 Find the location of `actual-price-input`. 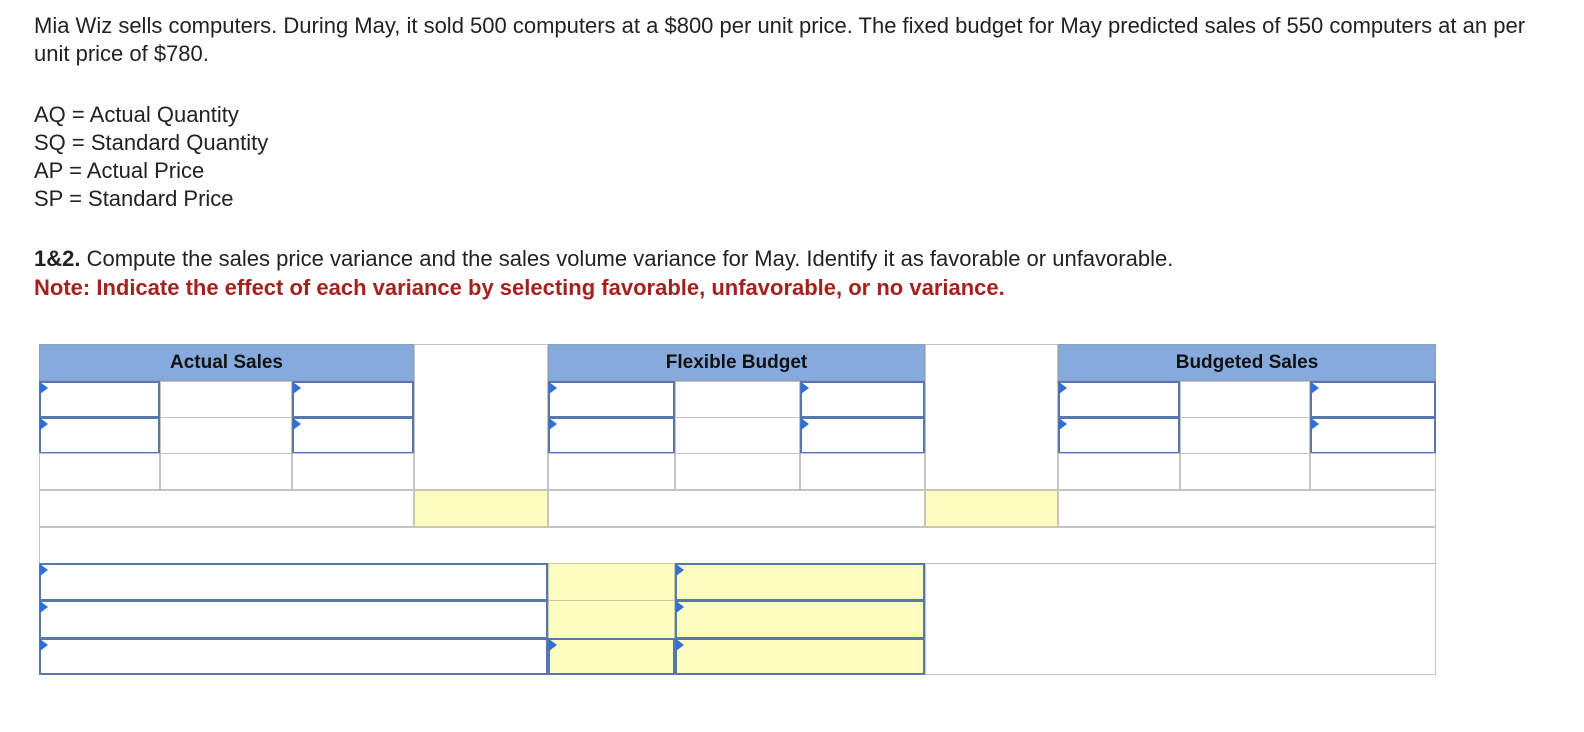

actual-price-input is located at coordinates (353, 435).